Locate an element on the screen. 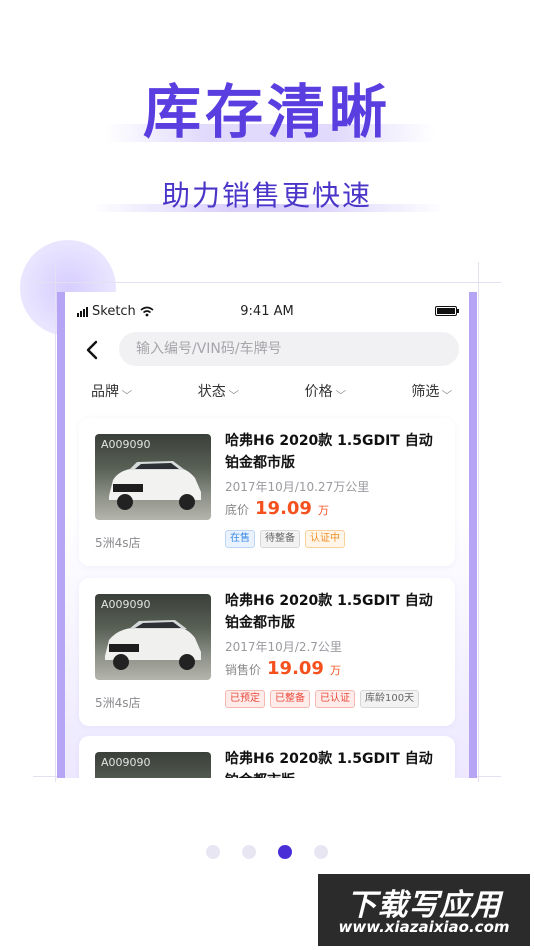  frame-line-top is located at coordinates (267, 282).